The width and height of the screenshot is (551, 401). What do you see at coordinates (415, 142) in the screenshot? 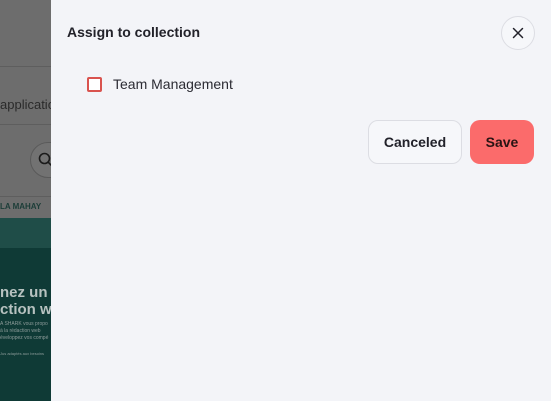
I see `cancel-button: Canceled` at bounding box center [415, 142].